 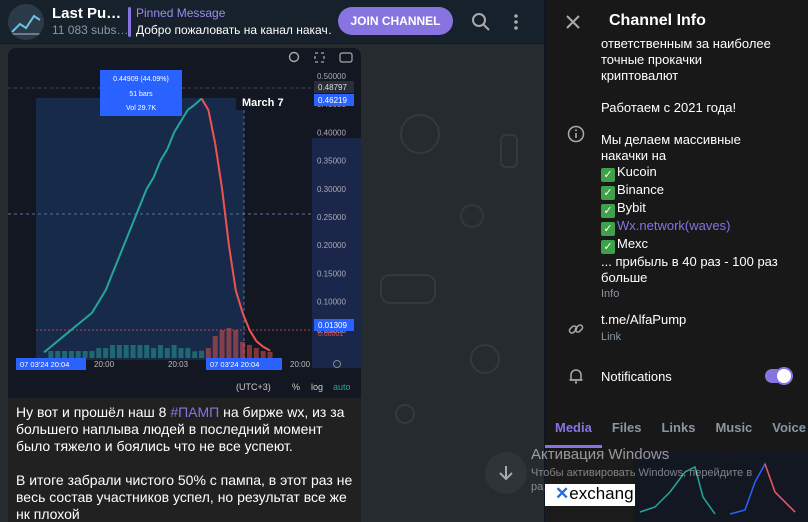 What do you see at coordinates (643, 319) in the screenshot?
I see `channel-link: t.me/AlfaPump` at bounding box center [643, 319].